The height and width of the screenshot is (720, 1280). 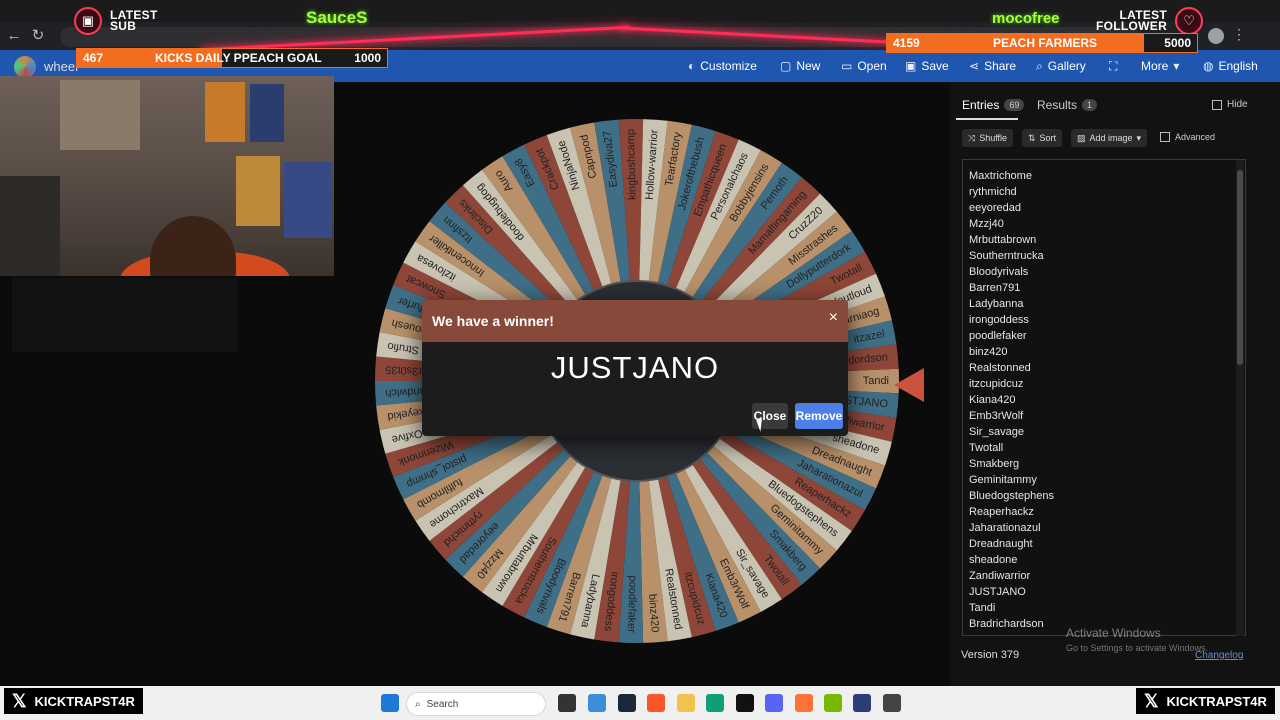 What do you see at coordinates (1187, 137) in the screenshot?
I see `advanced-toggle: Advanced` at bounding box center [1187, 137].